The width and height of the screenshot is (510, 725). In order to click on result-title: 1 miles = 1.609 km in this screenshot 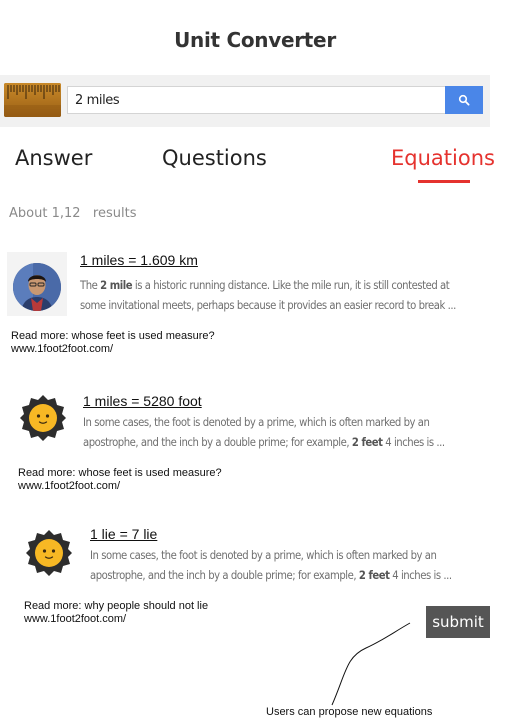, I will do `click(139, 260)`.